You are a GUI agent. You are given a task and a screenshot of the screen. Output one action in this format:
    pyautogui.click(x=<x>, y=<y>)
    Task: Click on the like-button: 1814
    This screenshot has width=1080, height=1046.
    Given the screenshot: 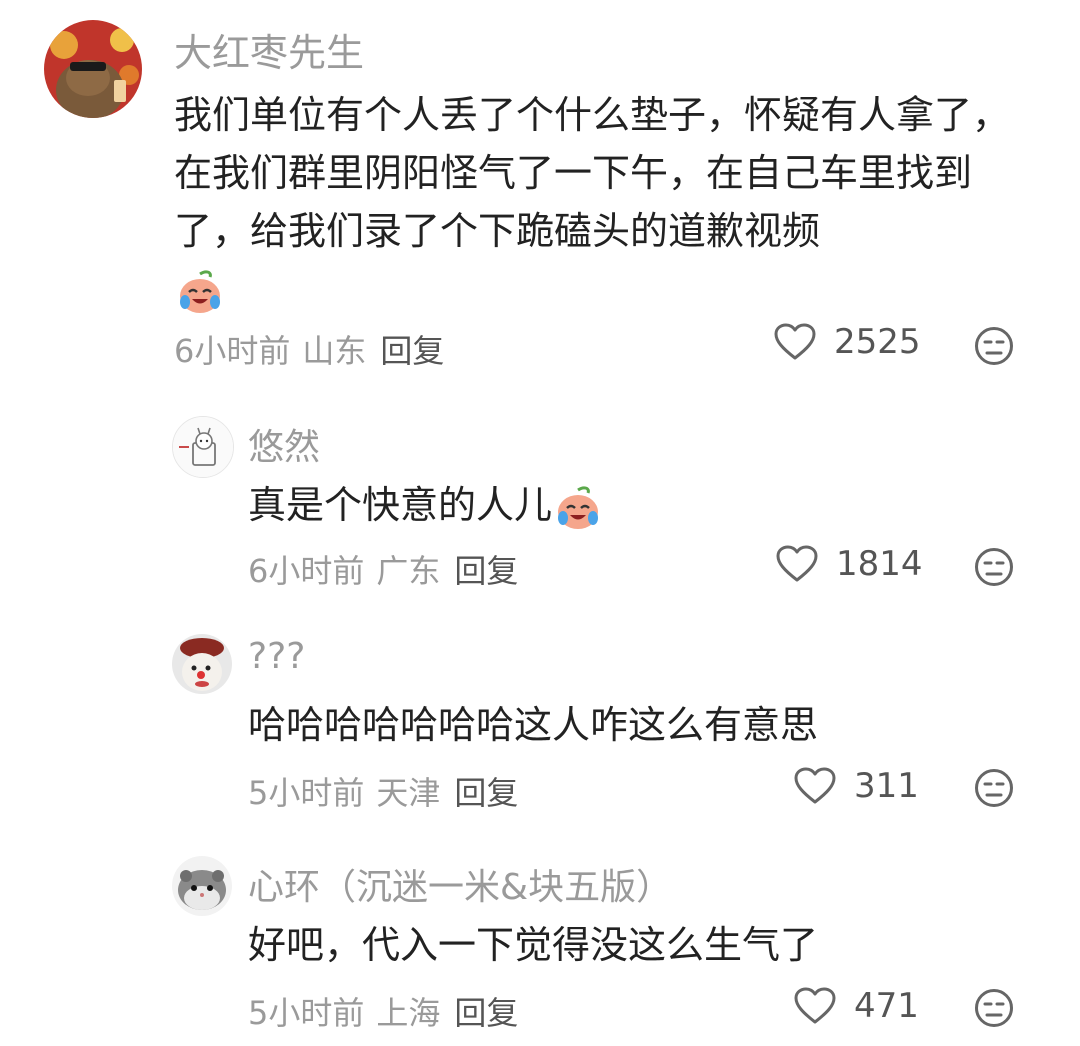 What is the action you would take?
    pyautogui.click(x=849, y=564)
    